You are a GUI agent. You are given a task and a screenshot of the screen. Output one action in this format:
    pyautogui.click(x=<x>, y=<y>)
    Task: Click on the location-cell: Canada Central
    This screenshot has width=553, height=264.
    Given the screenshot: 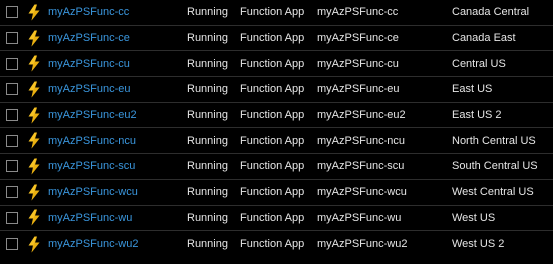 What is the action you would take?
    pyautogui.click(x=490, y=12)
    